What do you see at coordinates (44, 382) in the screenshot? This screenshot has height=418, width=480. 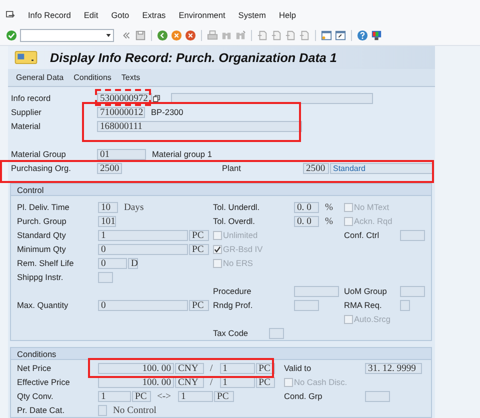 I see `field-label: Effective Price` at bounding box center [44, 382].